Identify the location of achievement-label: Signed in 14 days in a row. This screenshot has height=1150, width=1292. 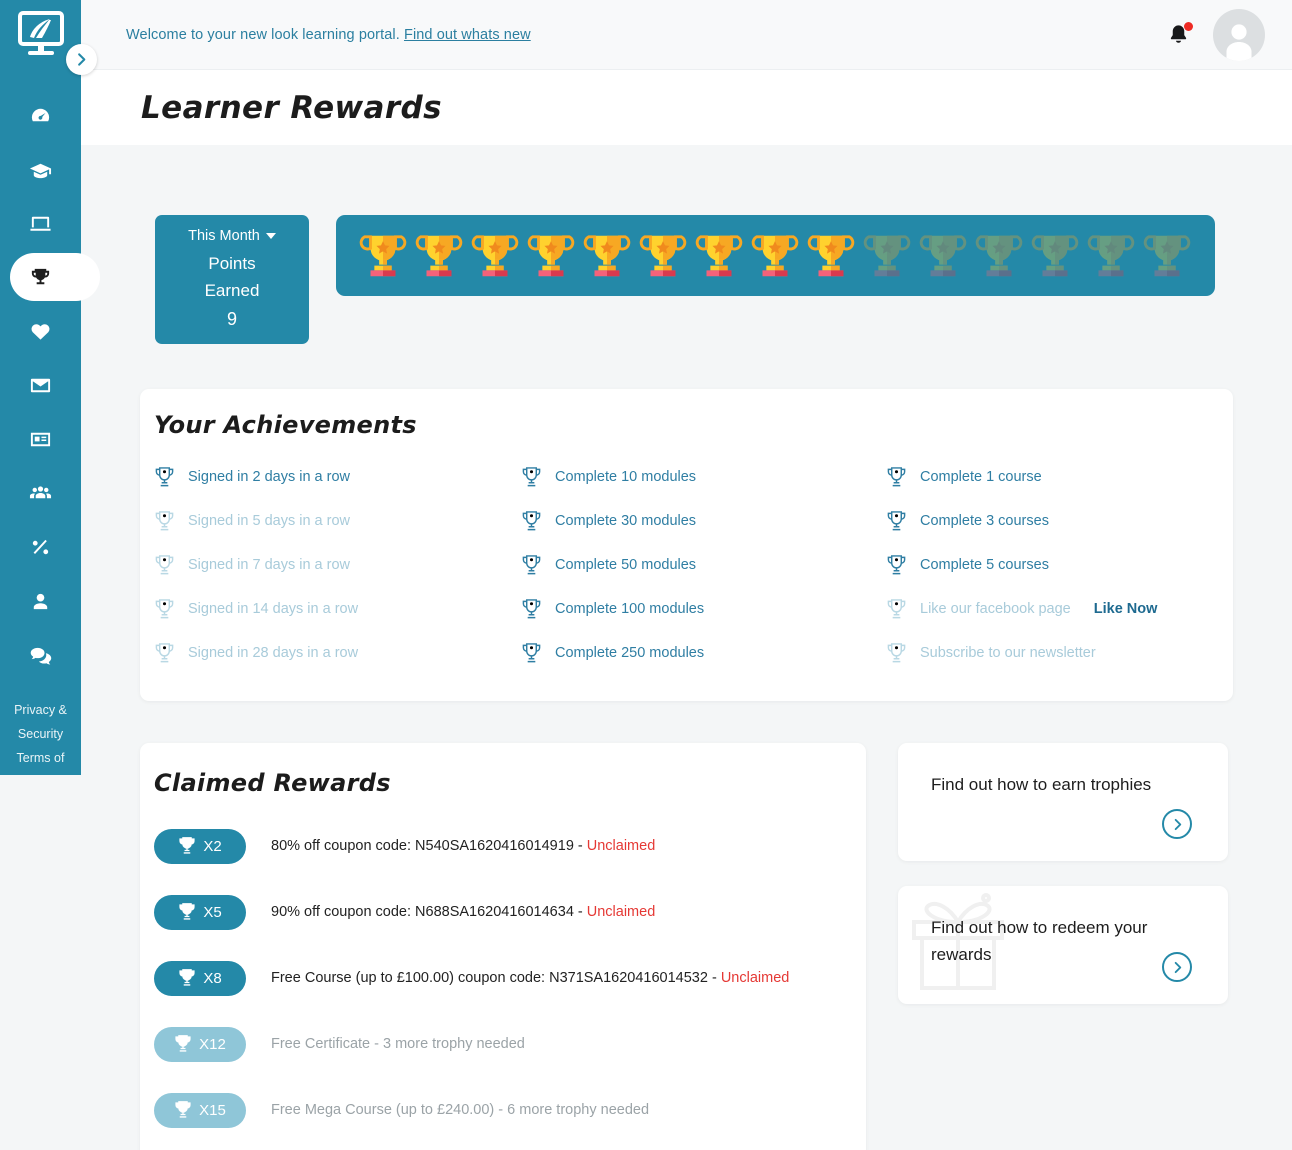
(273, 609).